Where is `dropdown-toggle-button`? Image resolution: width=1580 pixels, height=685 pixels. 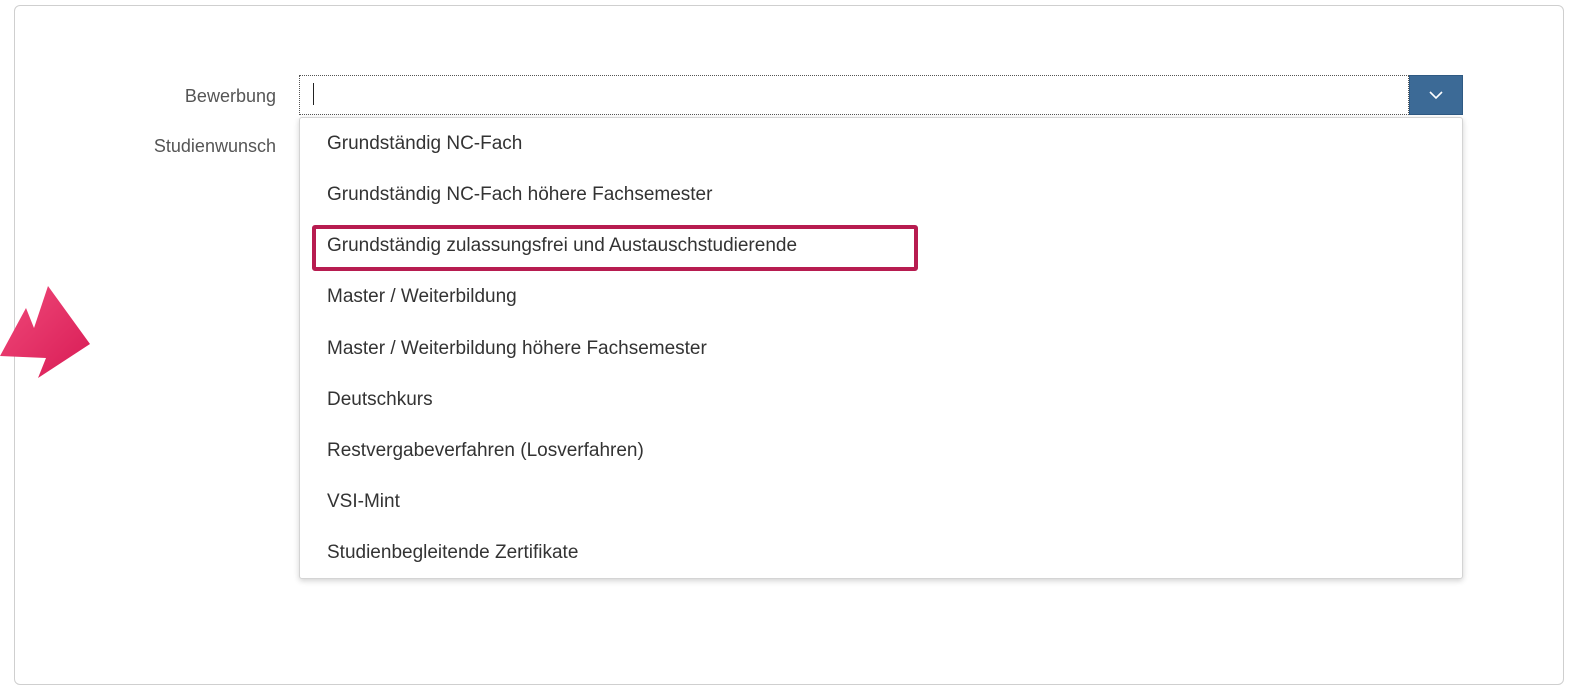 dropdown-toggle-button is located at coordinates (1436, 95).